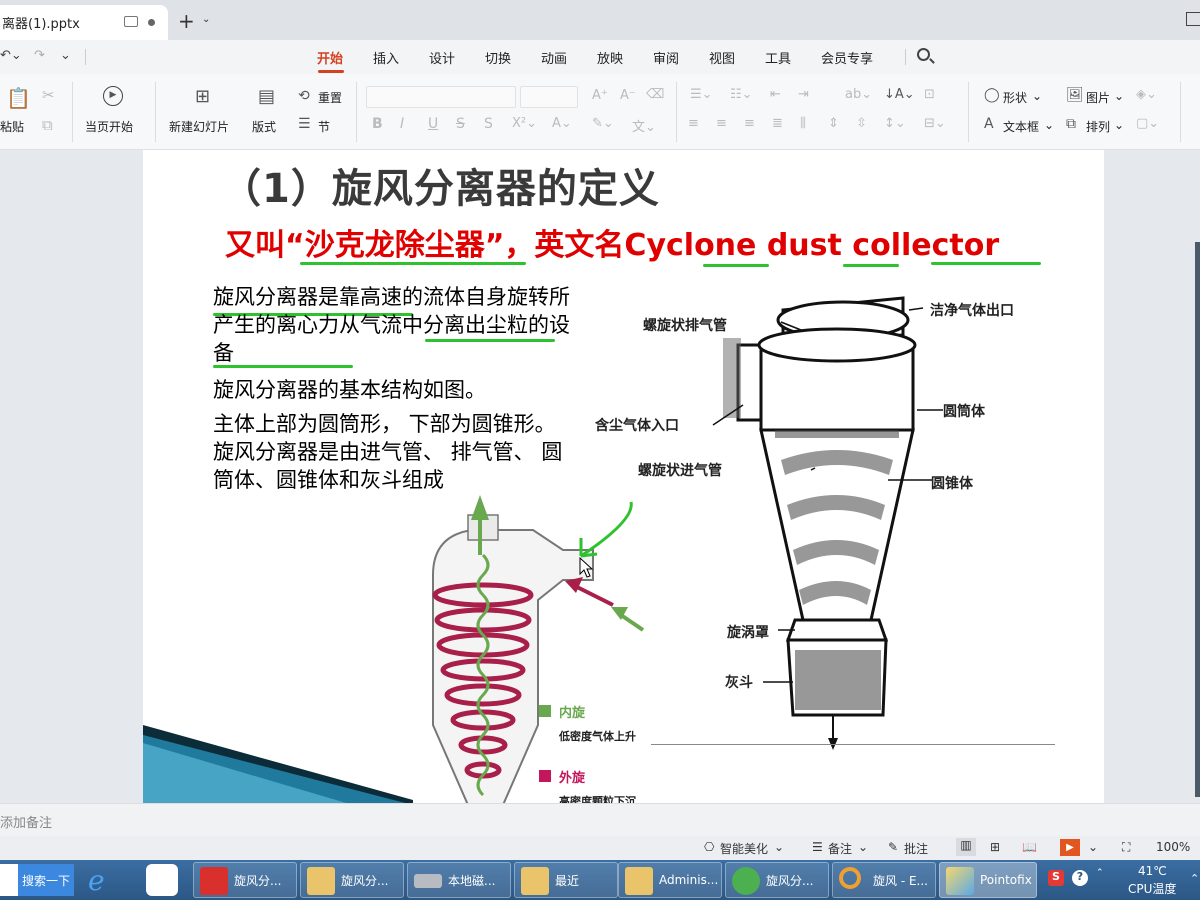  What do you see at coordinates (1049, 125) in the screenshot?
I see `textbox-dropdown-icon: ⌄` at bounding box center [1049, 125].